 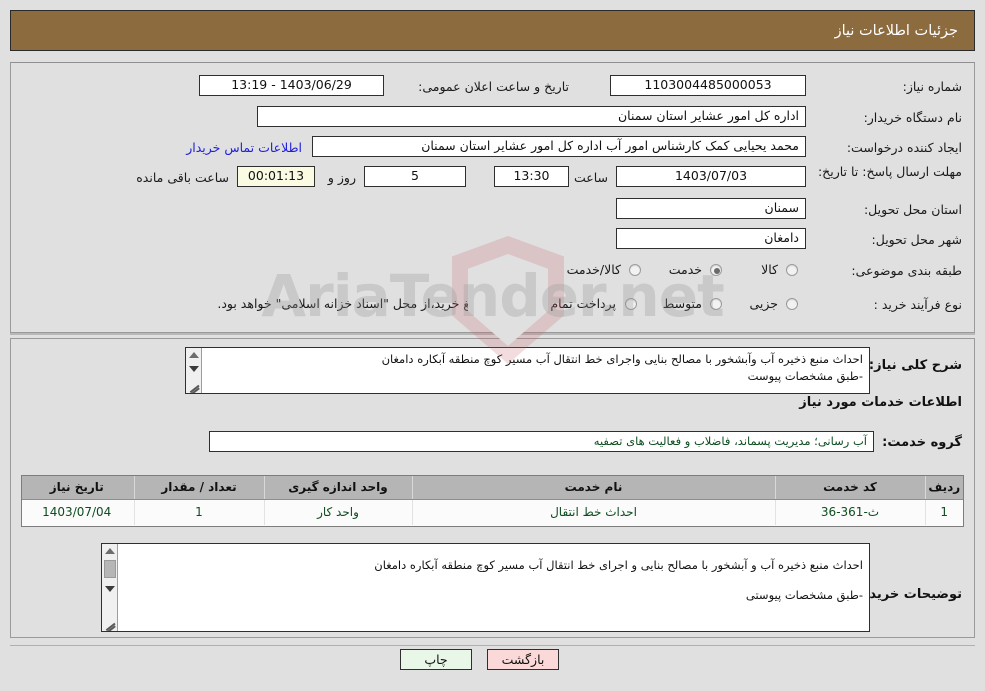 I want to click on print-button: چاپ, so click(x=436, y=659).